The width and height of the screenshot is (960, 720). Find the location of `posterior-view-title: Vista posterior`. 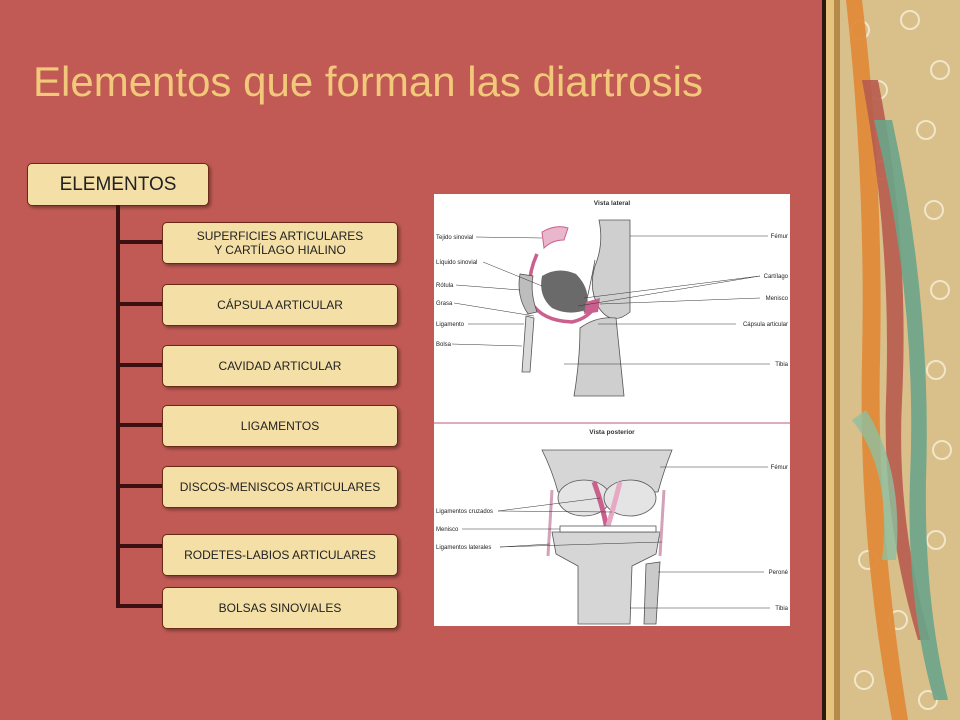

posterior-view-title: Vista posterior is located at coordinates (612, 432).